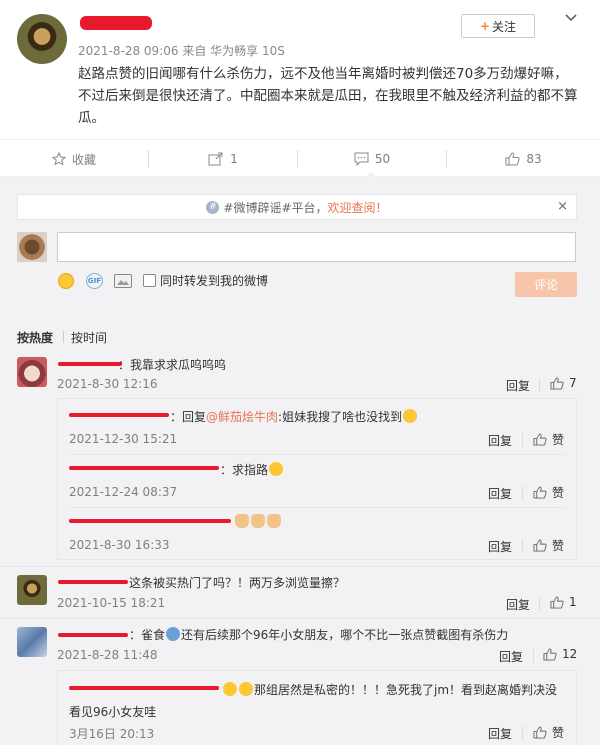  Describe the element at coordinates (546, 284) in the screenshot. I see `submit-comment-button: 评论` at that location.